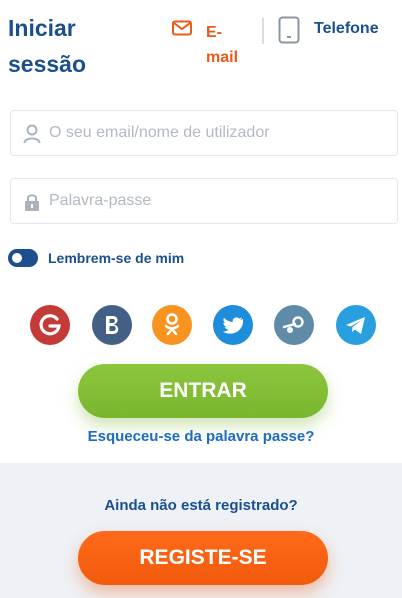 Image resolution: width=402 pixels, height=598 pixels. I want to click on username-field, so click(204, 133).